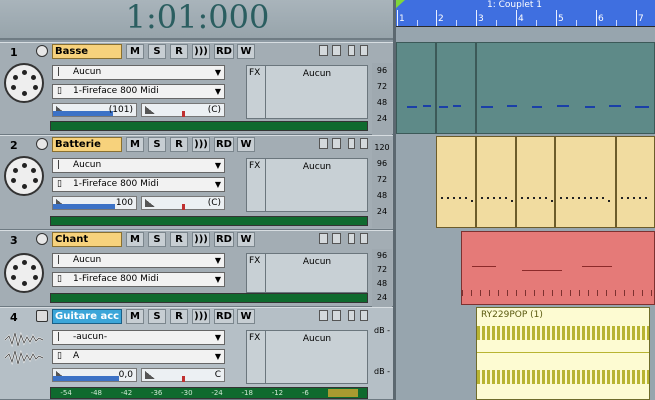  What do you see at coordinates (94, 110) in the screenshot?
I see `volume-slider: (101)` at bounding box center [94, 110].